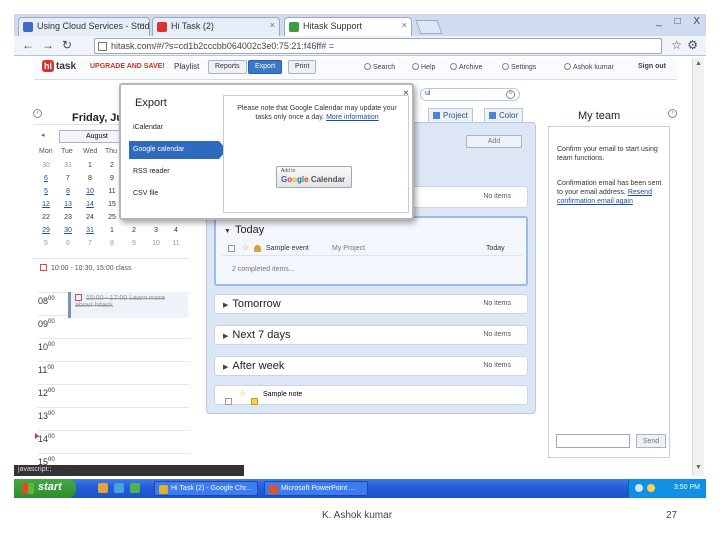  What do you see at coordinates (176, 243) in the screenshot?
I see `calendar-day: 11` at bounding box center [176, 243].